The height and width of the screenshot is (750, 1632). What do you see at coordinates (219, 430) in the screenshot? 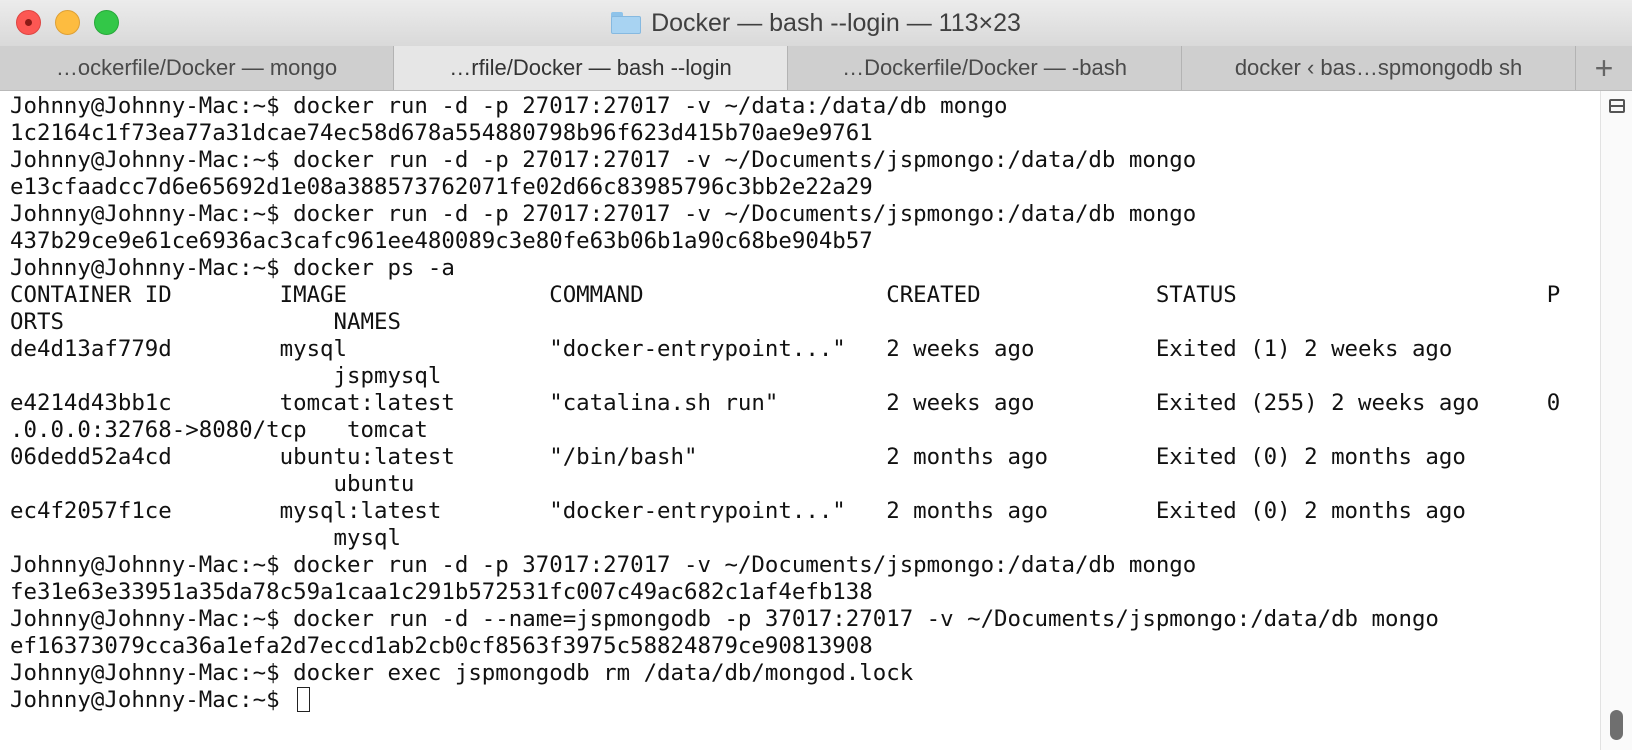
I see `terminal-line: .0.0.0:32768->8080/tcp tomcat` at bounding box center [219, 430].